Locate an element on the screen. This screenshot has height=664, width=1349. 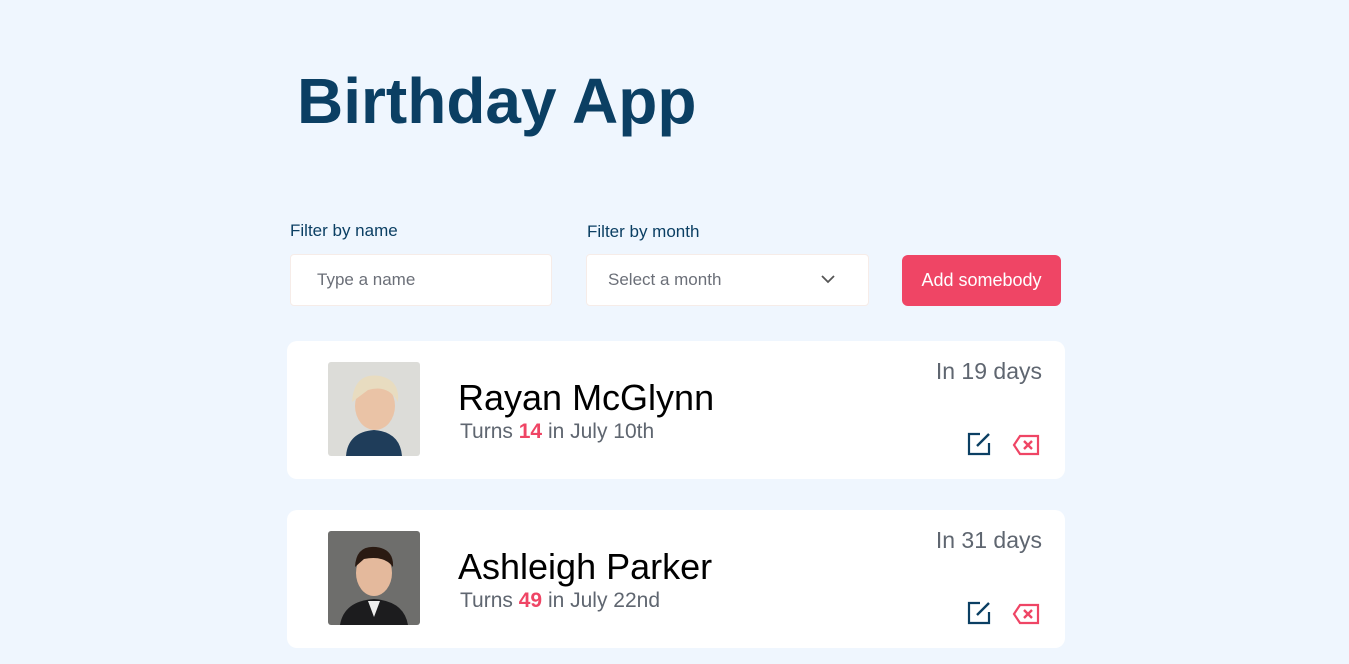
name-filter-field is located at coordinates (421, 280).